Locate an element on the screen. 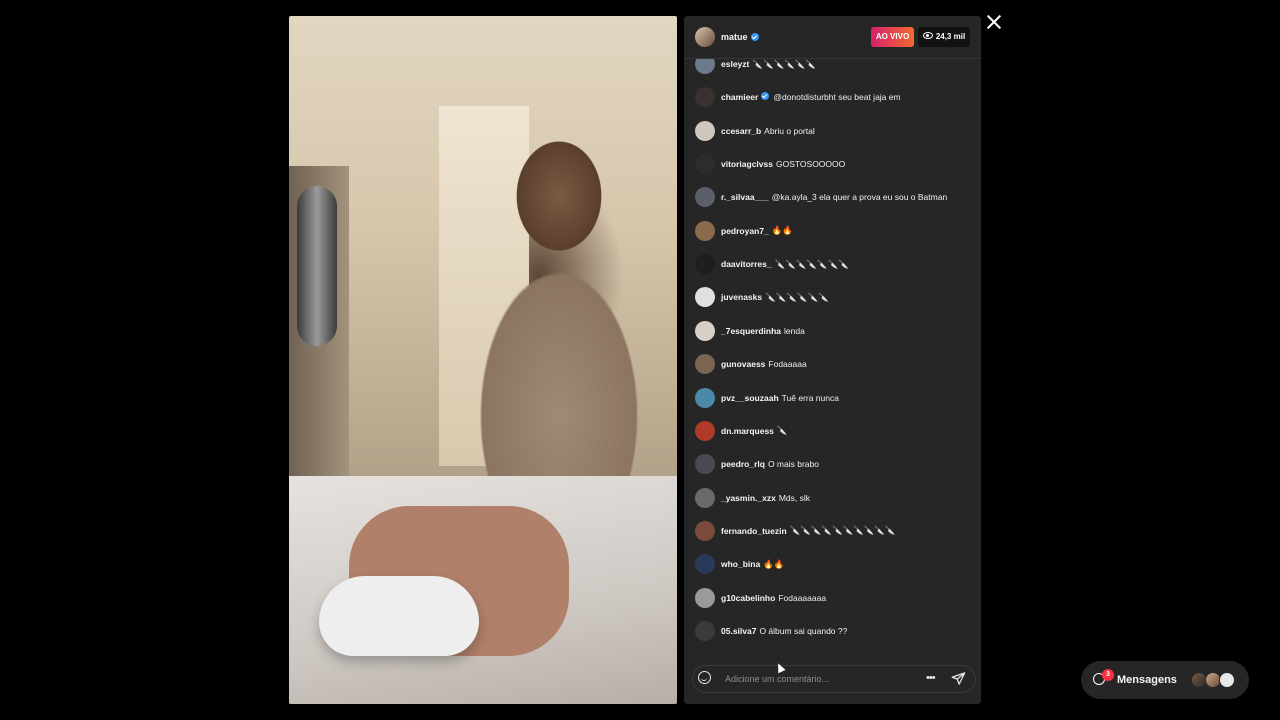 This screenshot has width=1280, height=720. send-icon is located at coordinates (958, 678).